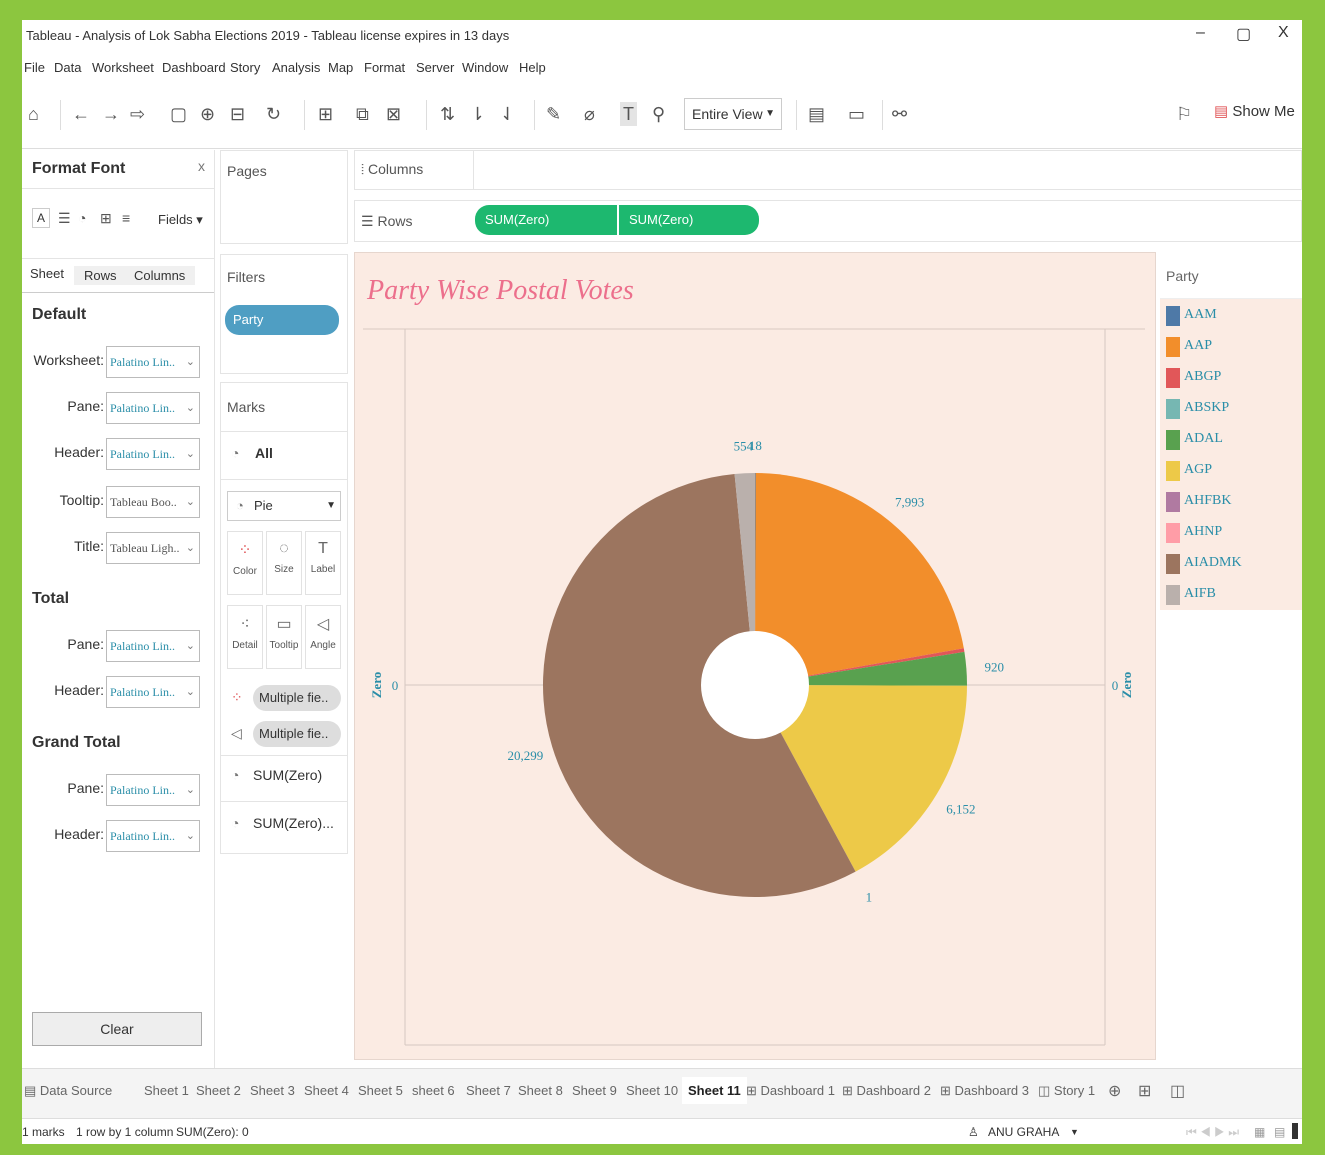 This screenshot has width=1325, height=1155. What do you see at coordinates (81, 114) in the screenshot?
I see `undo-icon: ←` at bounding box center [81, 114].